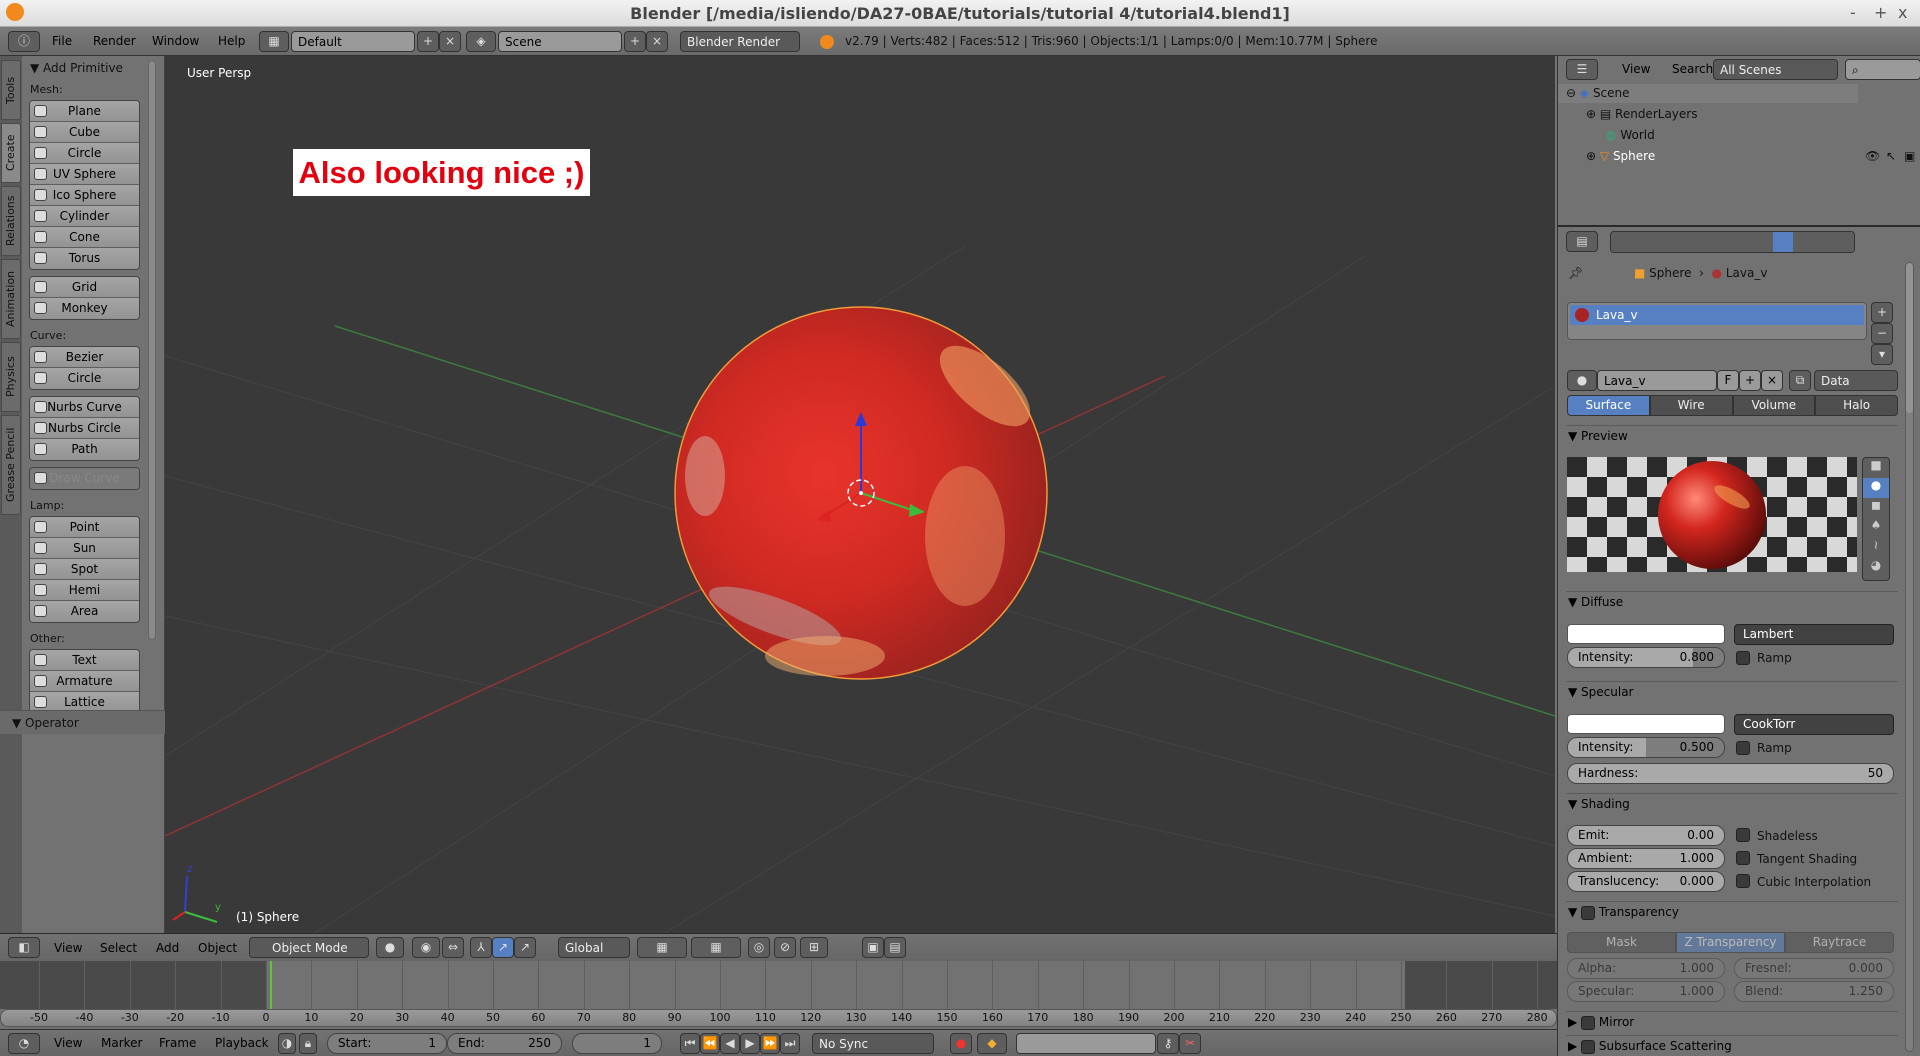 Image resolution: width=1920 pixels, height=1056 pixels. Describe the element at coordinates (84, 216) in the screenshot. I see `add-cylinder-button: Cylinder` at that location.